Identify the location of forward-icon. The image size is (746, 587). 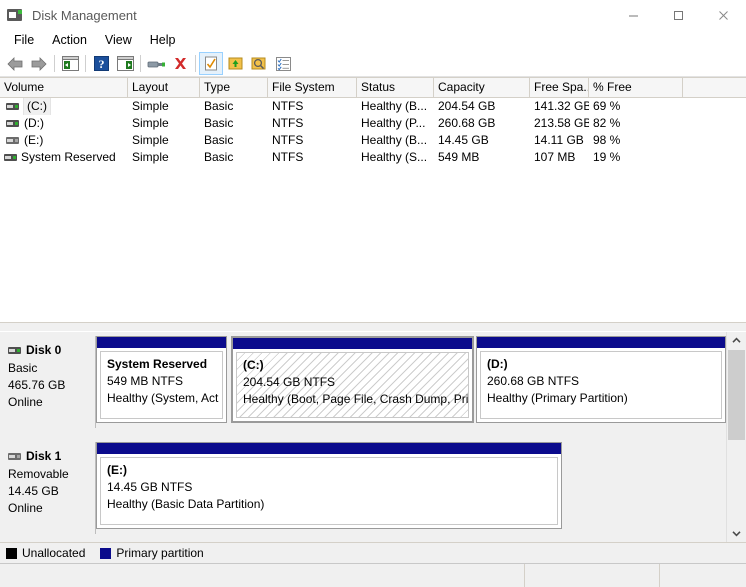
(39, 63).